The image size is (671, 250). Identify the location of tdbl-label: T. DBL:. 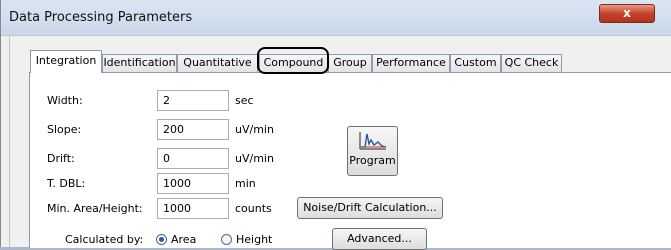
(66, 183).